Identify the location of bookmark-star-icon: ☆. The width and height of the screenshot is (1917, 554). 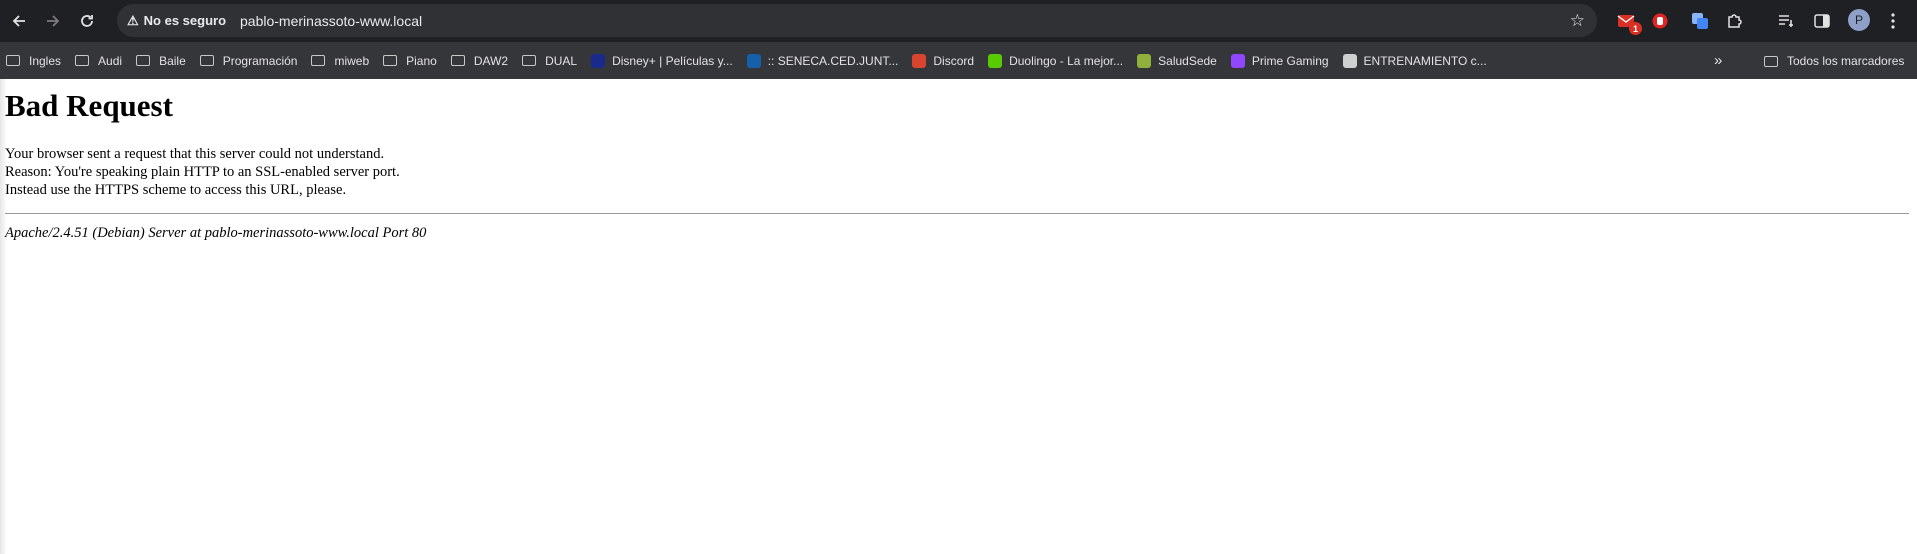
(1577, 21).